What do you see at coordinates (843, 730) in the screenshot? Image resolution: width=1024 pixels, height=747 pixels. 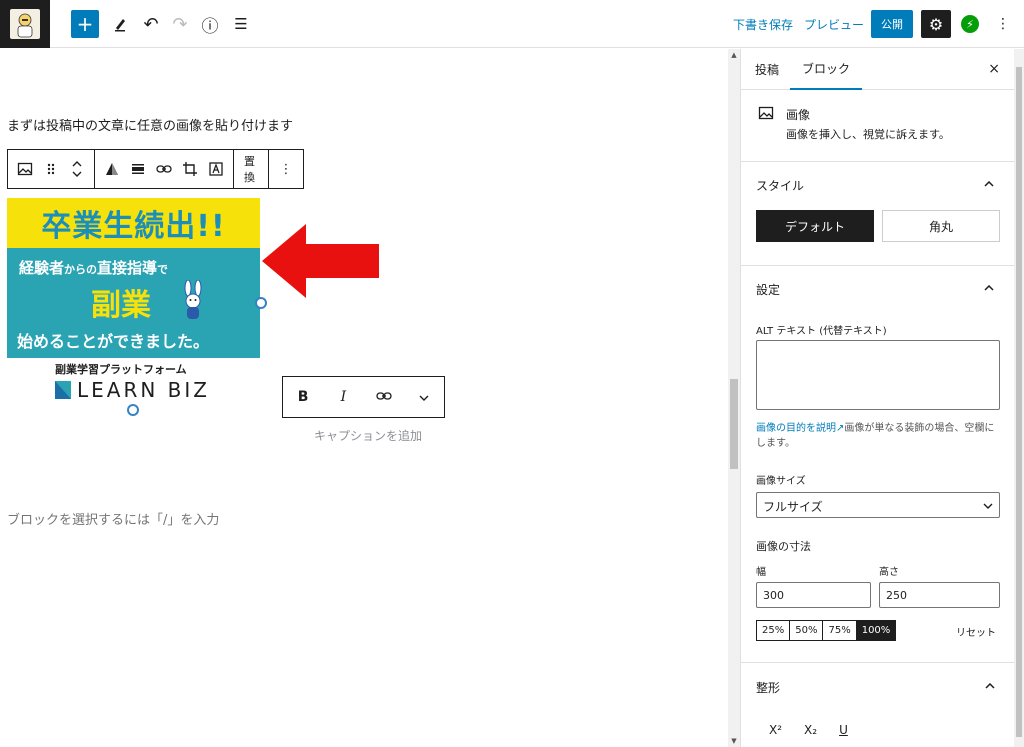 I see `underline-button: U` at bounding box center [843, 730].